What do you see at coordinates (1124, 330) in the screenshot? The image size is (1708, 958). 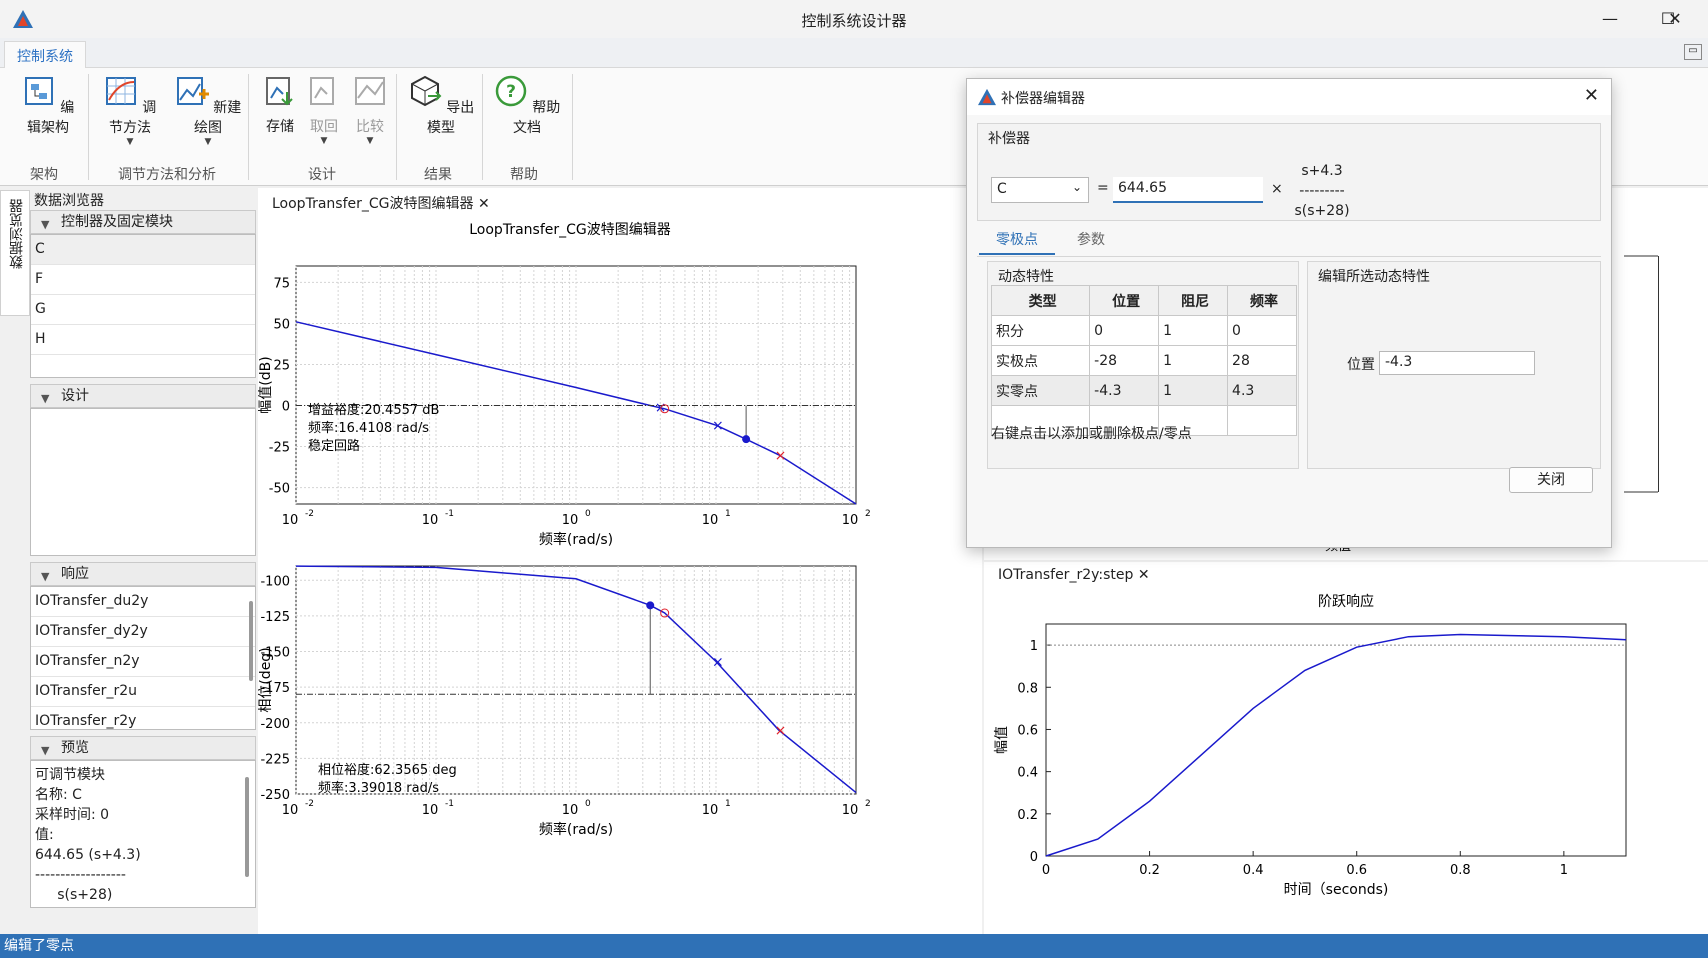 I see `table-cell: 0` at bounding box center [1124, 330].